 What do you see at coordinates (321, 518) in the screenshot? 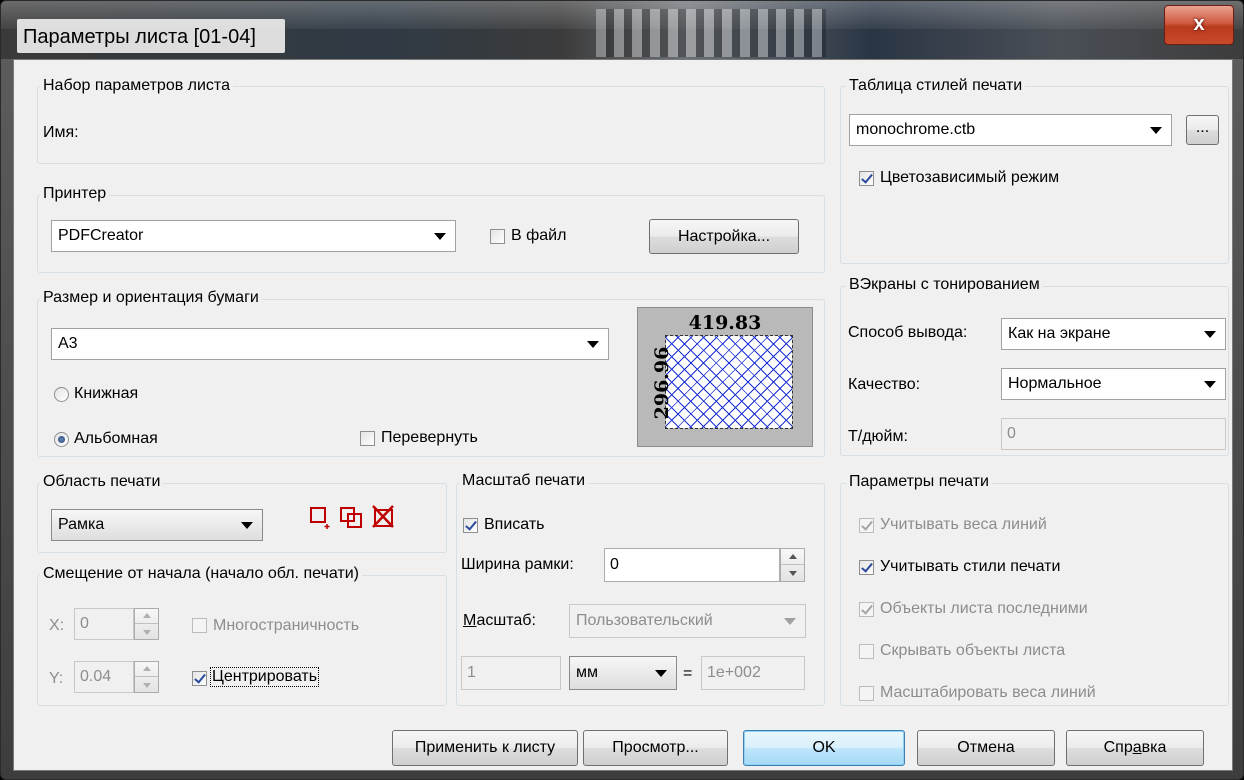
I see `window-select-icon` at bounding box center [321, 518].